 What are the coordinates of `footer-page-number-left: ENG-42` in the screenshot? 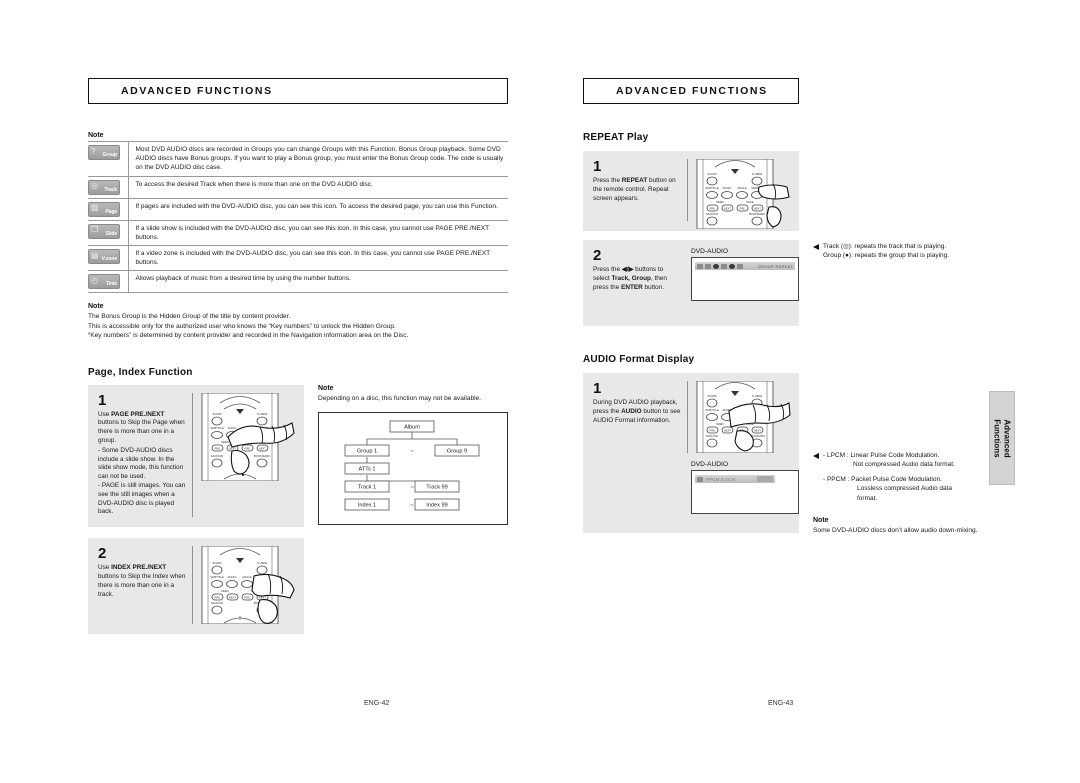 It's located at (377, 703).